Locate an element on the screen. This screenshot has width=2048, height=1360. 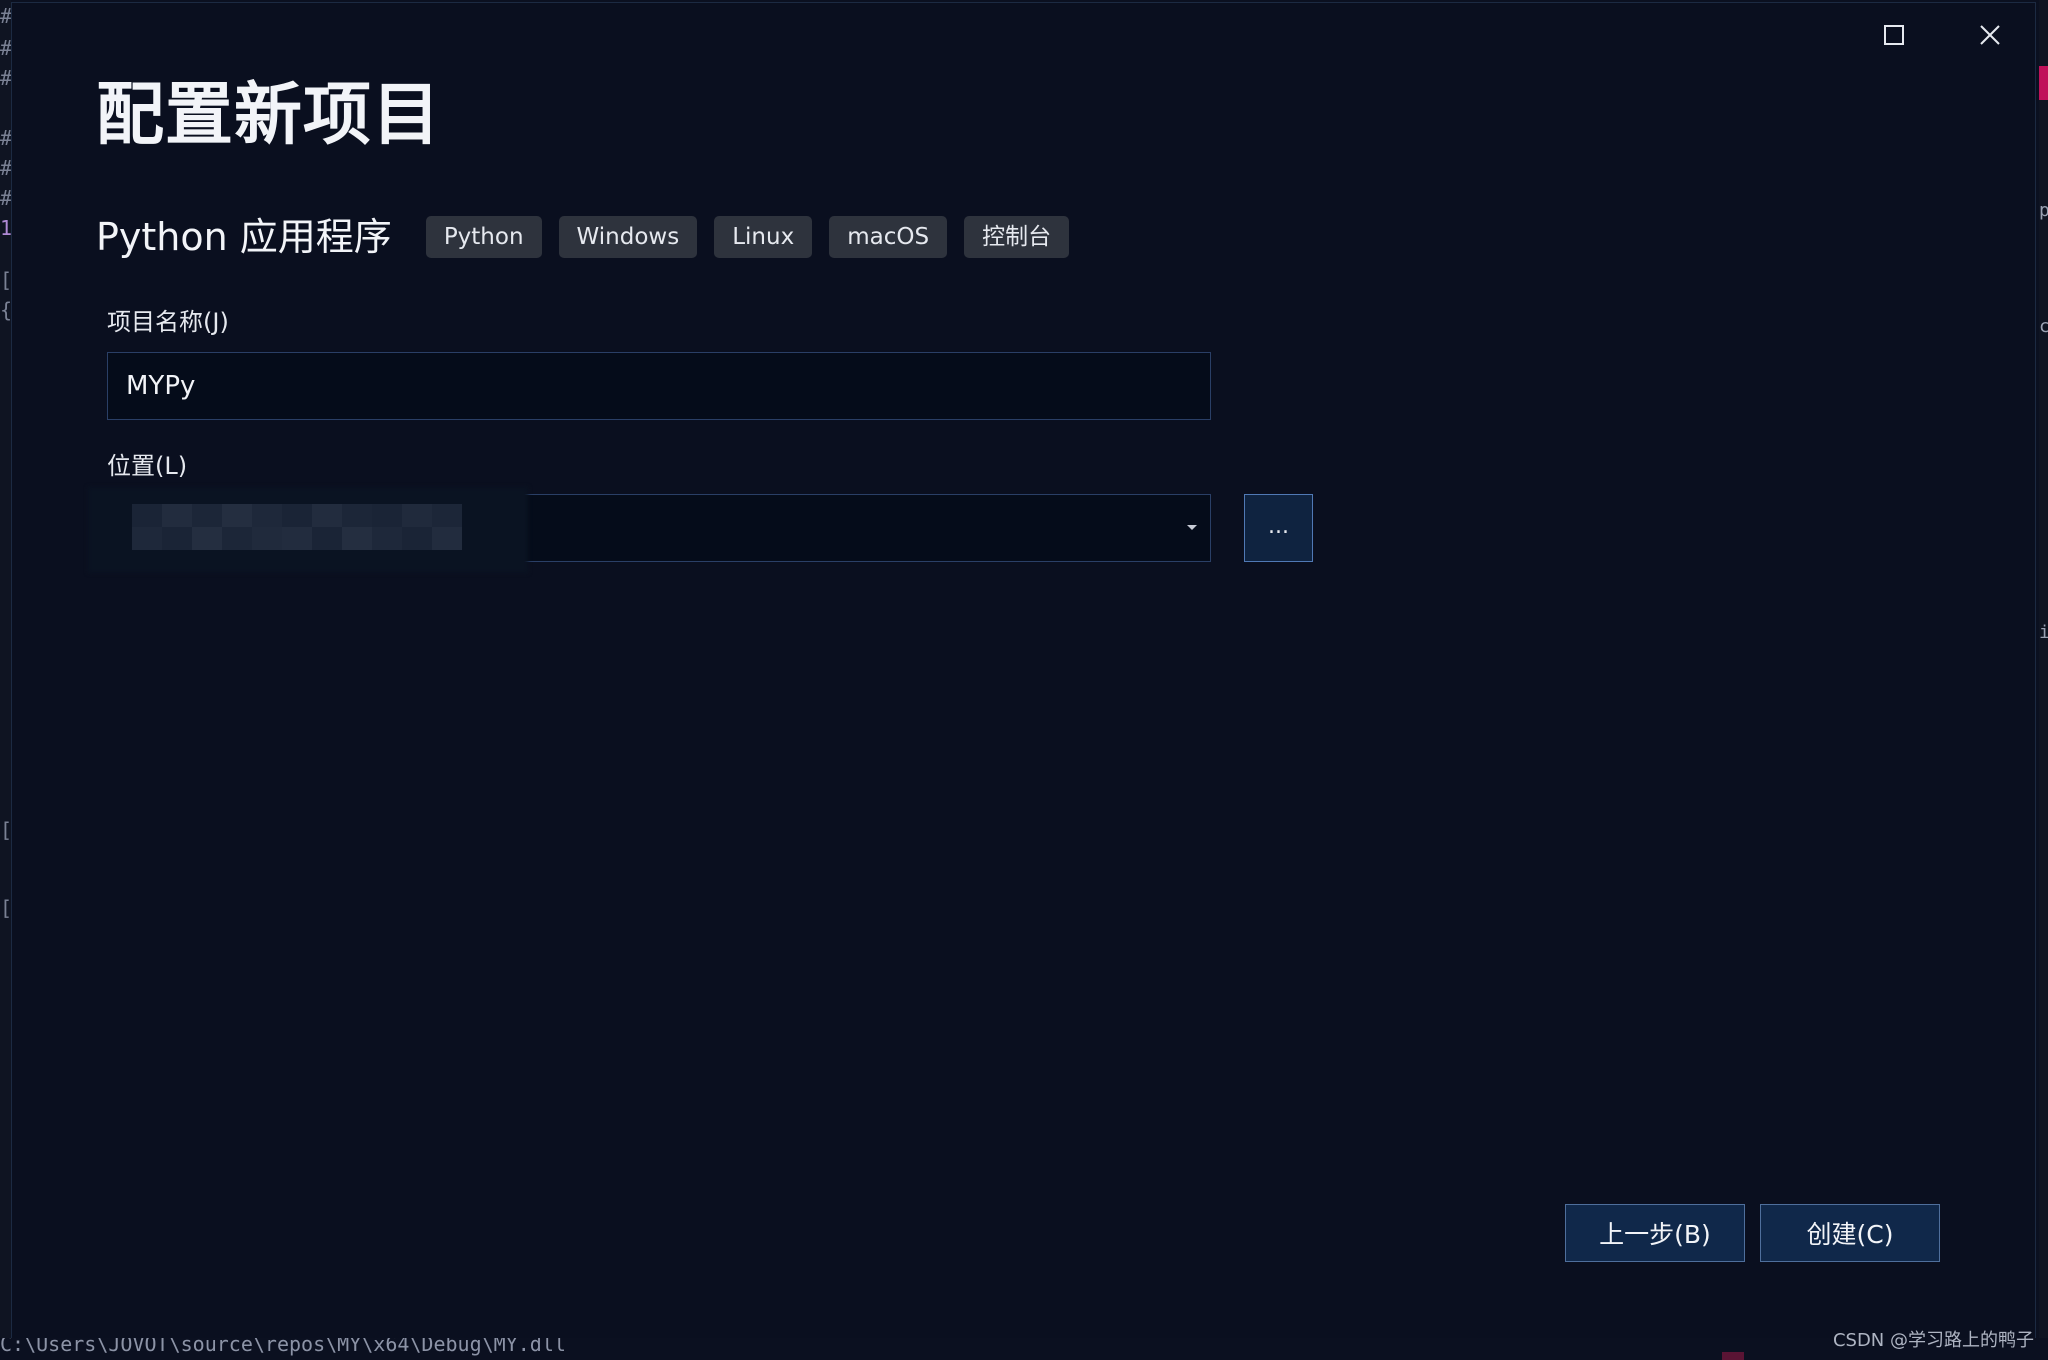
background-editor-left: # # # # # # 1 [ { [ [ is located at coordinates (6, 680).